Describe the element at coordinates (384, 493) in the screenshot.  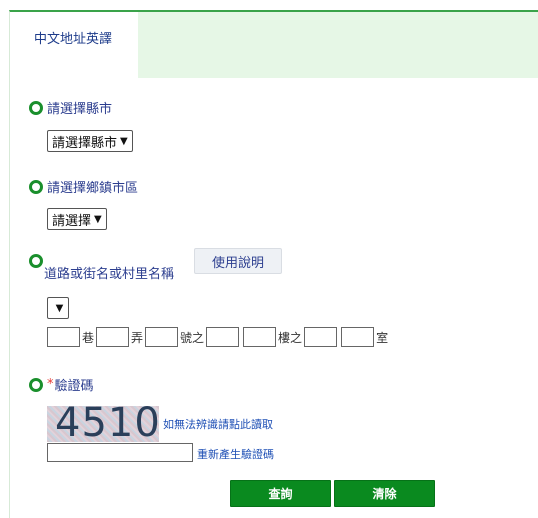
I see `clear-button: 清除` at that location.